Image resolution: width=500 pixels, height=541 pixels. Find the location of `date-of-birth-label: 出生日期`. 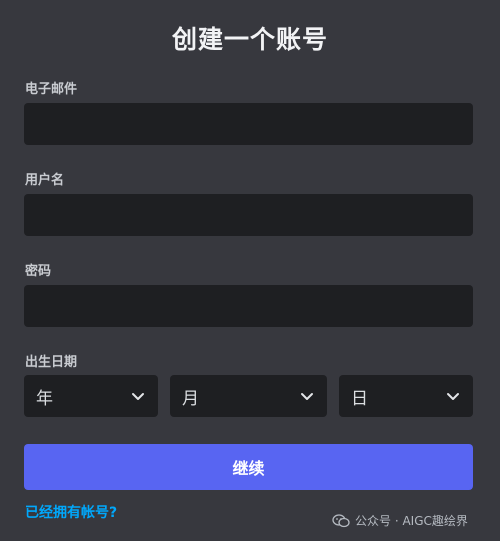

date-of-birth-label: 出生日期 is located at coordinates (51, 362).